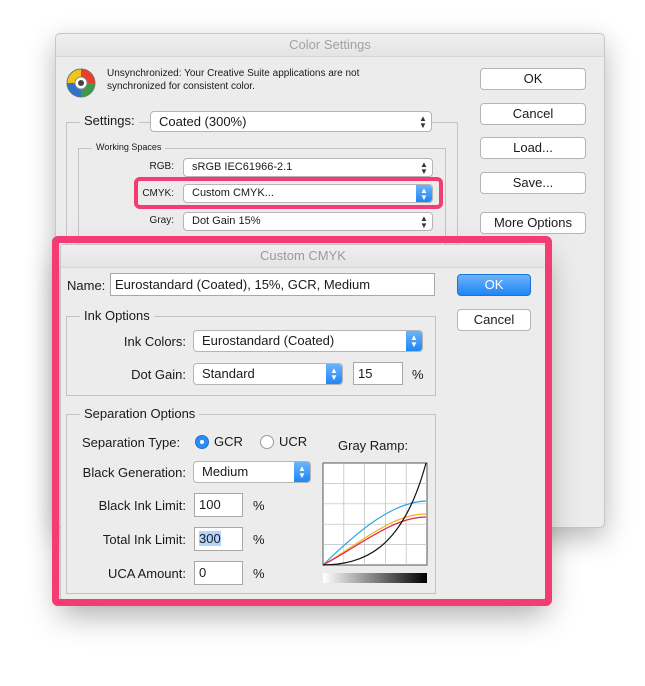 The width and height of the screenshot is (645, 686). I want to click on gray-ramp-graph, so click(375, 522).